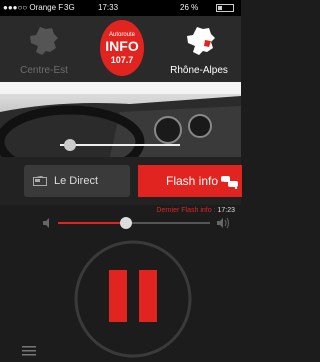 This screenshot has height=362, width=320. I want to click on speaker-low-icon, so click(46, 223).